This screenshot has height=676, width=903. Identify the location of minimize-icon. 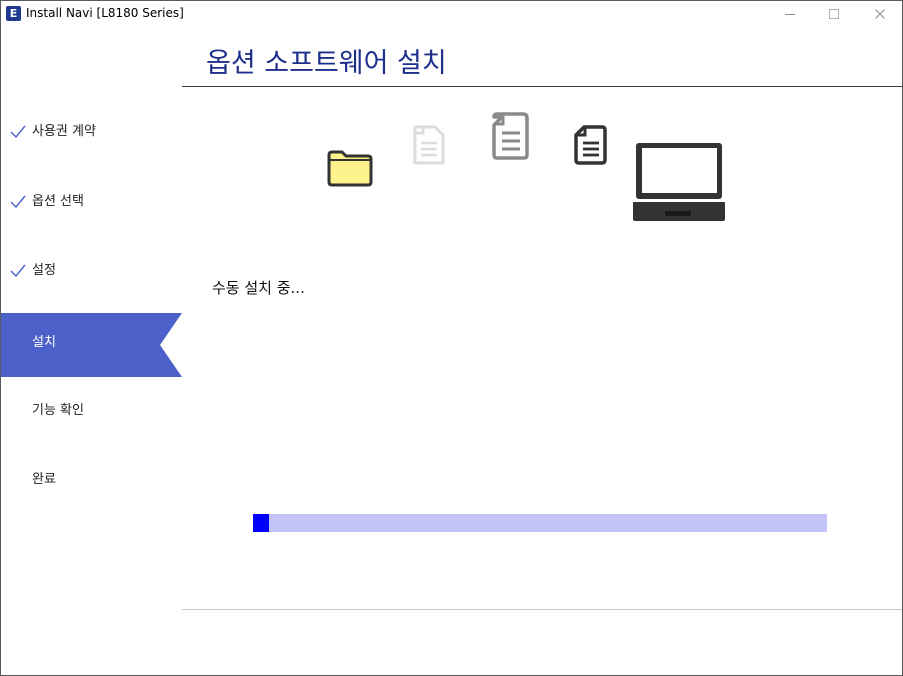
(790, 14).